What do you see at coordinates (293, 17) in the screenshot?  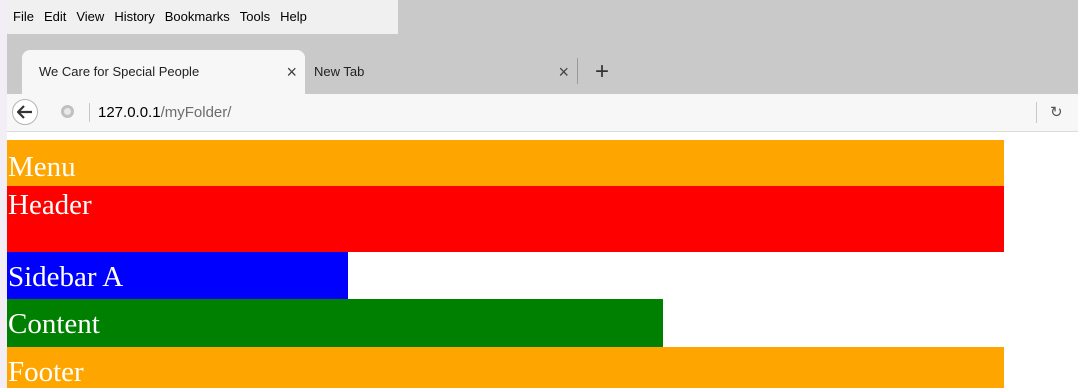 I see `menu-help: Help` at bounding box center [293, 17].